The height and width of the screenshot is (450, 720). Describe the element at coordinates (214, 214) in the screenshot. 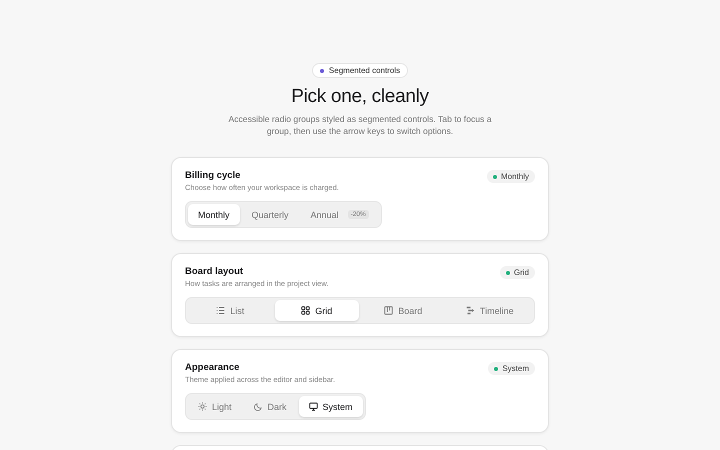

I see `segment-option: Monthly` at that location.